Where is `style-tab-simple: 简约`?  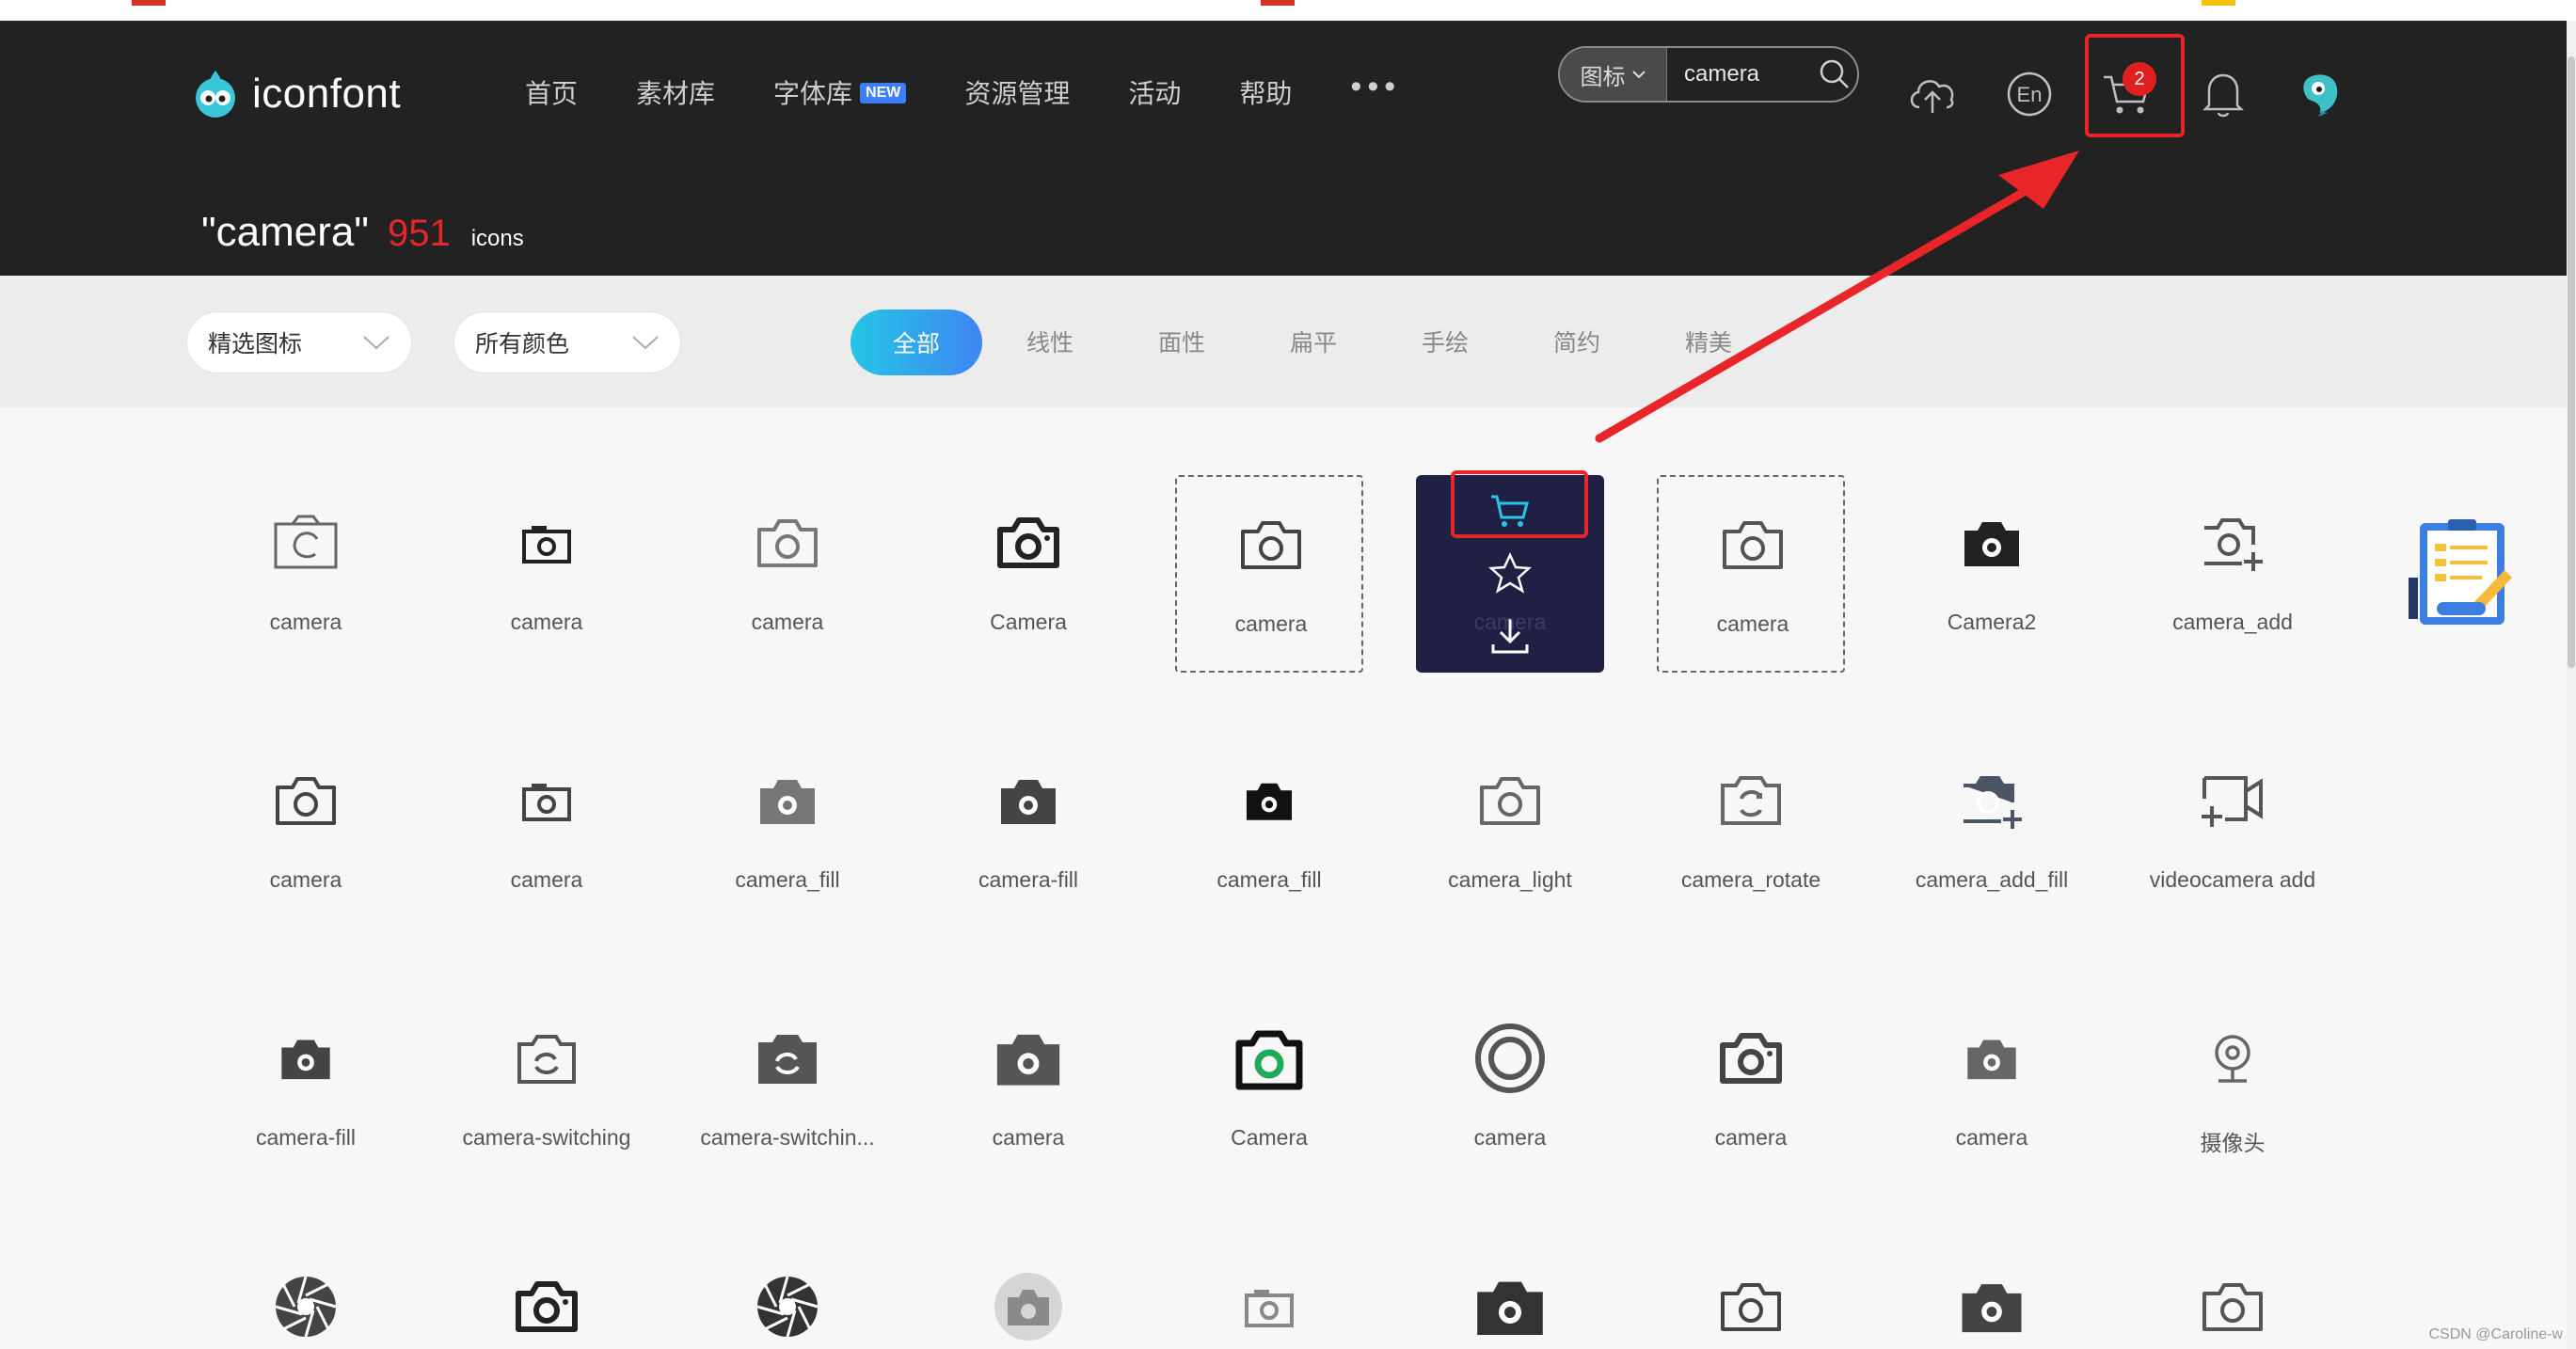 style-tab-simple: 简约 is located at coordinates (1576, 341).